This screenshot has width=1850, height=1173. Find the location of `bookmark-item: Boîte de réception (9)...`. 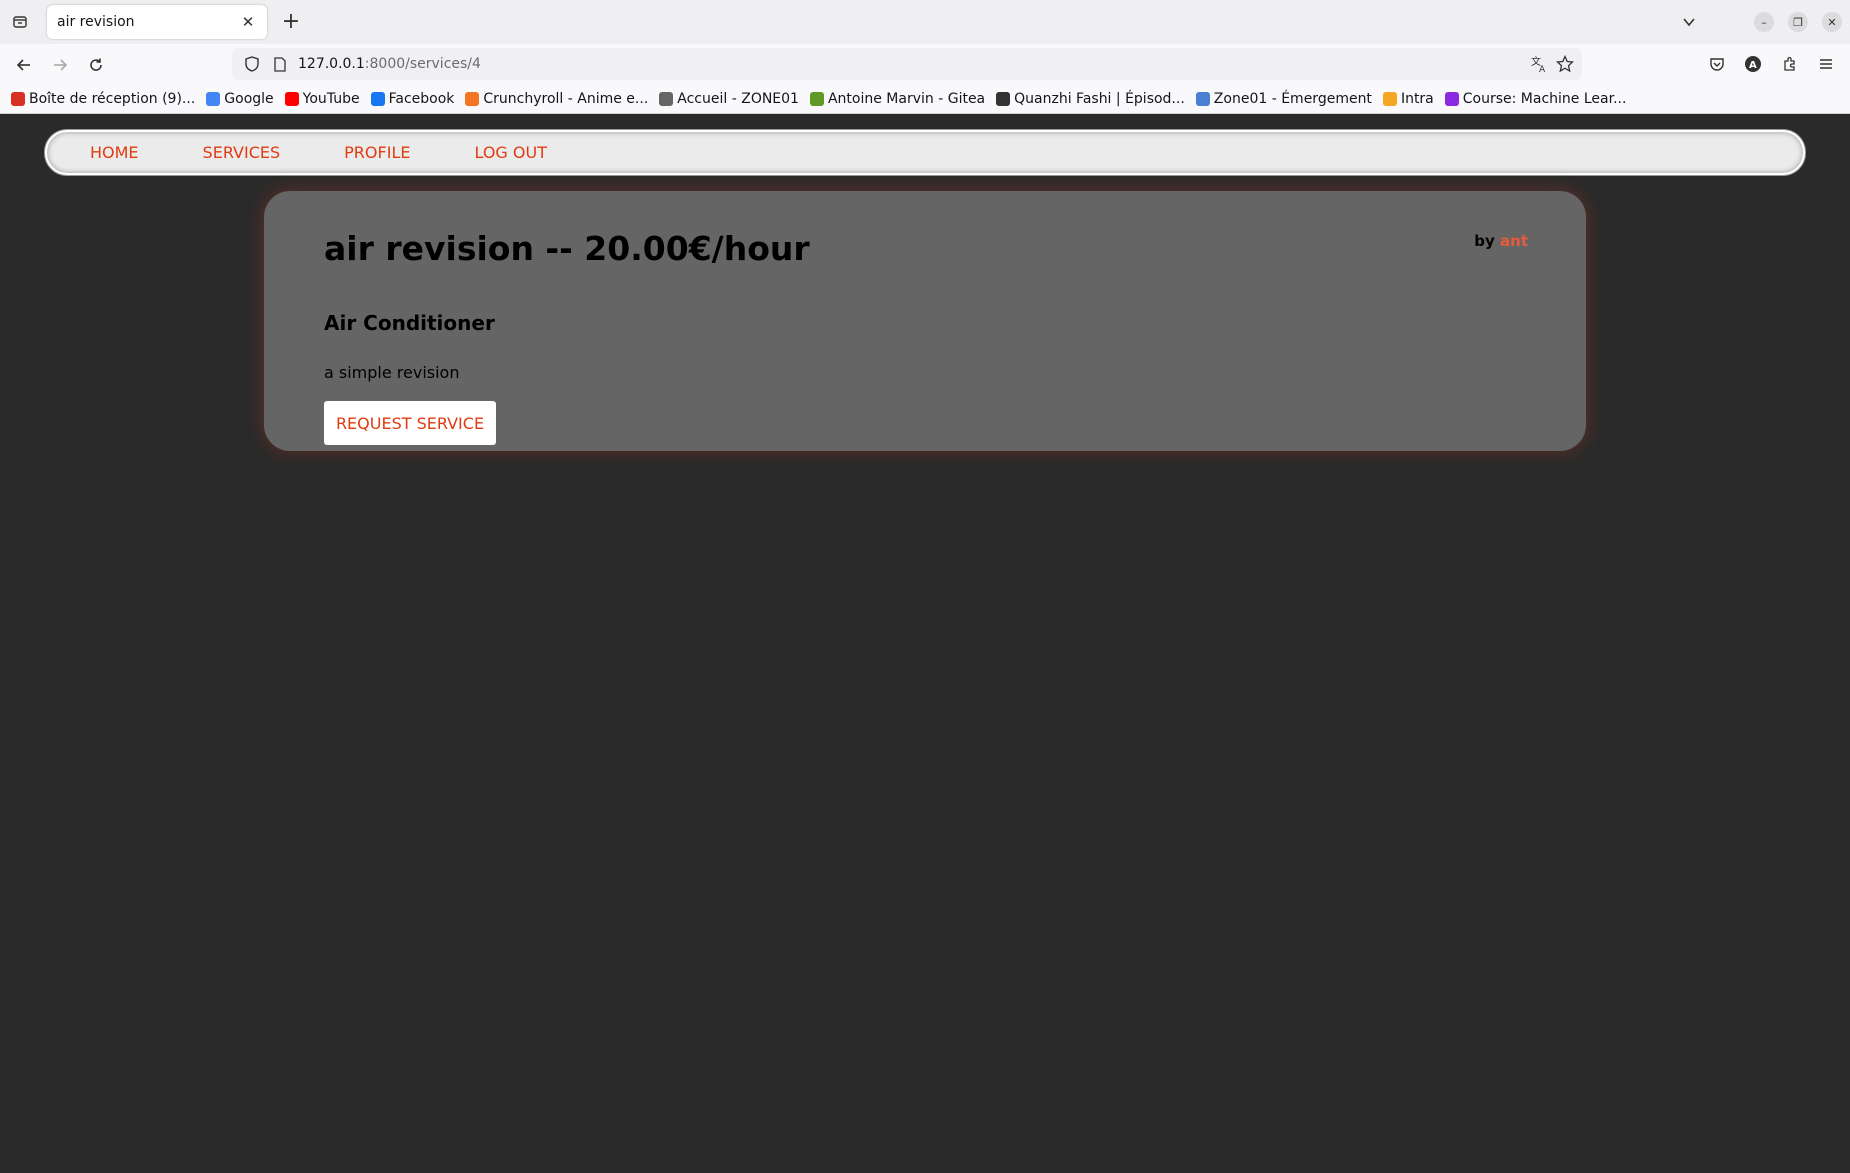

bookmark-item: Boîte de réception (9)... is located at coordinates (103, 99).